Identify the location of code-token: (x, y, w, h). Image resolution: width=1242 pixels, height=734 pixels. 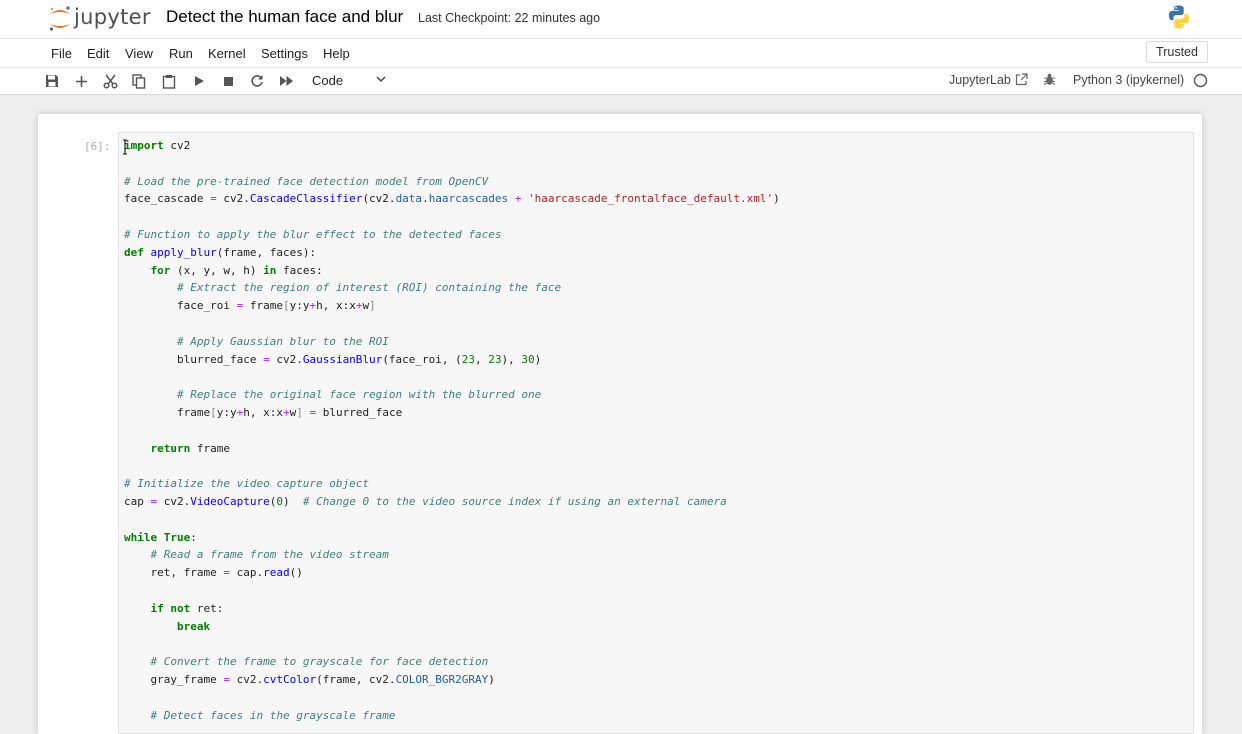
(217, 270).